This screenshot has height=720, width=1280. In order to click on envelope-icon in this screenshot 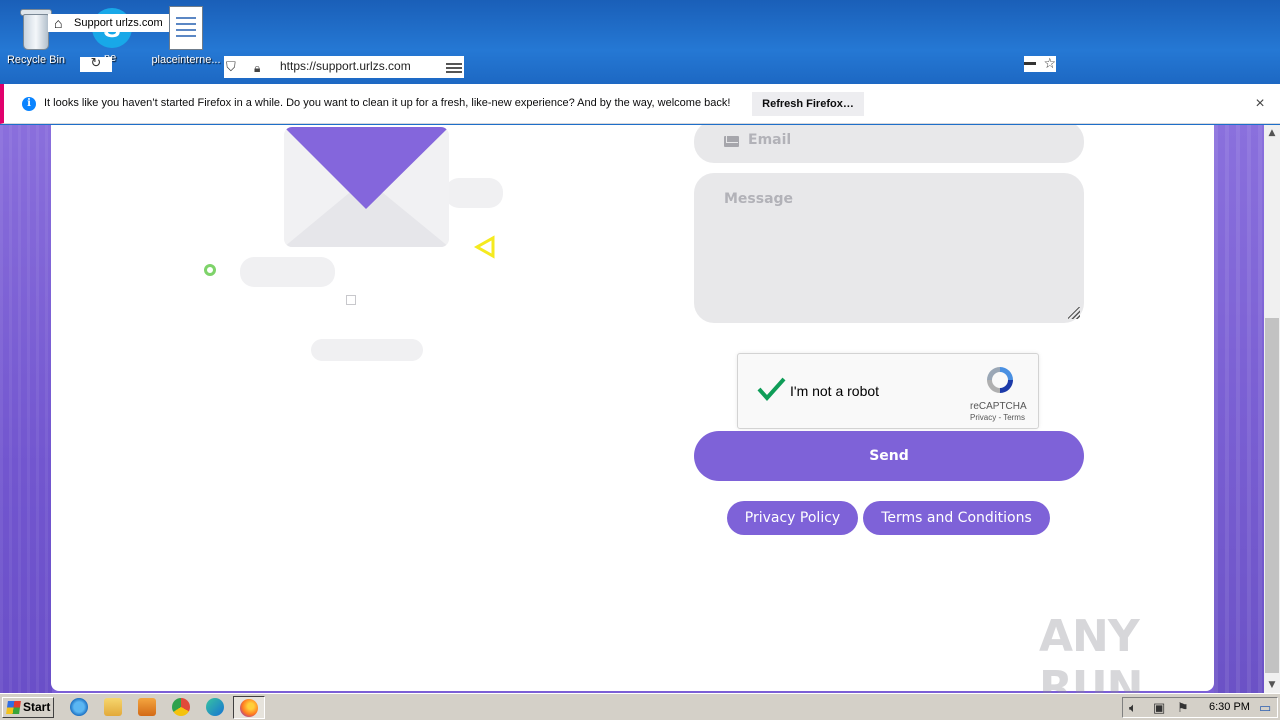, I will do `click(731, 141)`.